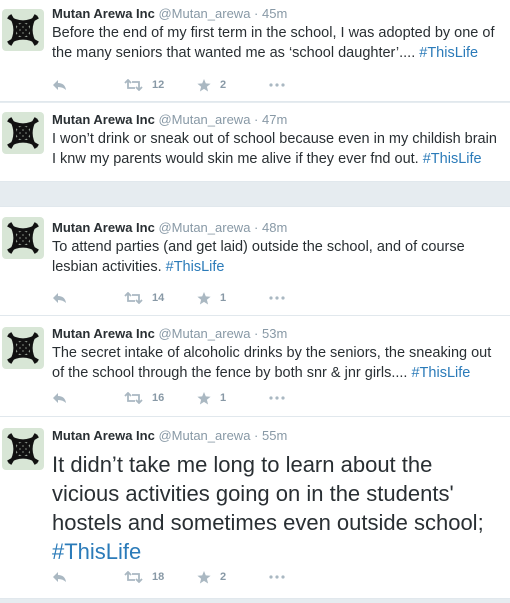  Describe the element at coordinates (270, 435) in the screenshot. I see `tweet-time: · 55m` at that location.